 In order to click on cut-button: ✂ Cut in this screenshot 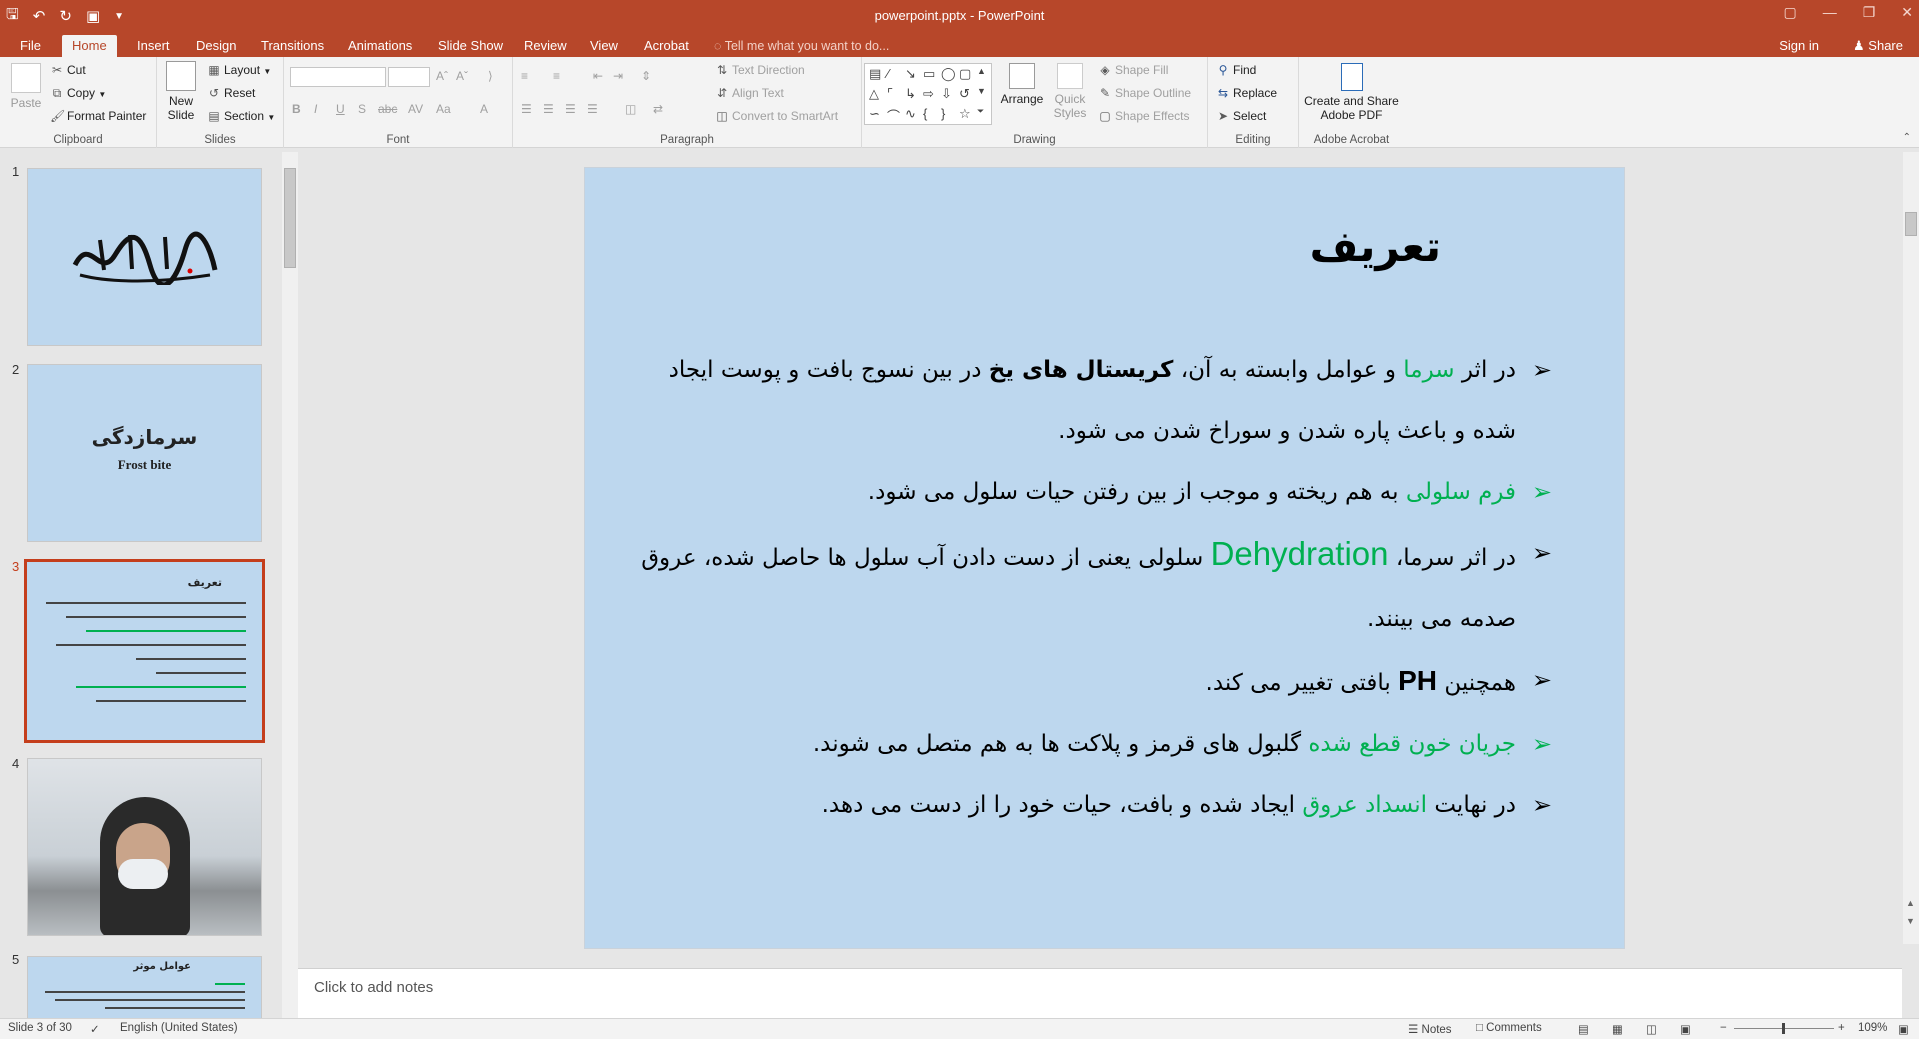, I will do `click(68, 70)`.